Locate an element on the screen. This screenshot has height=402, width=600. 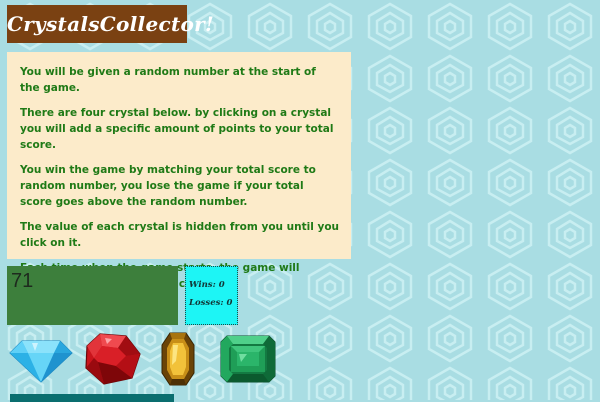
diamond-icon is located at coordinates (41, 361).